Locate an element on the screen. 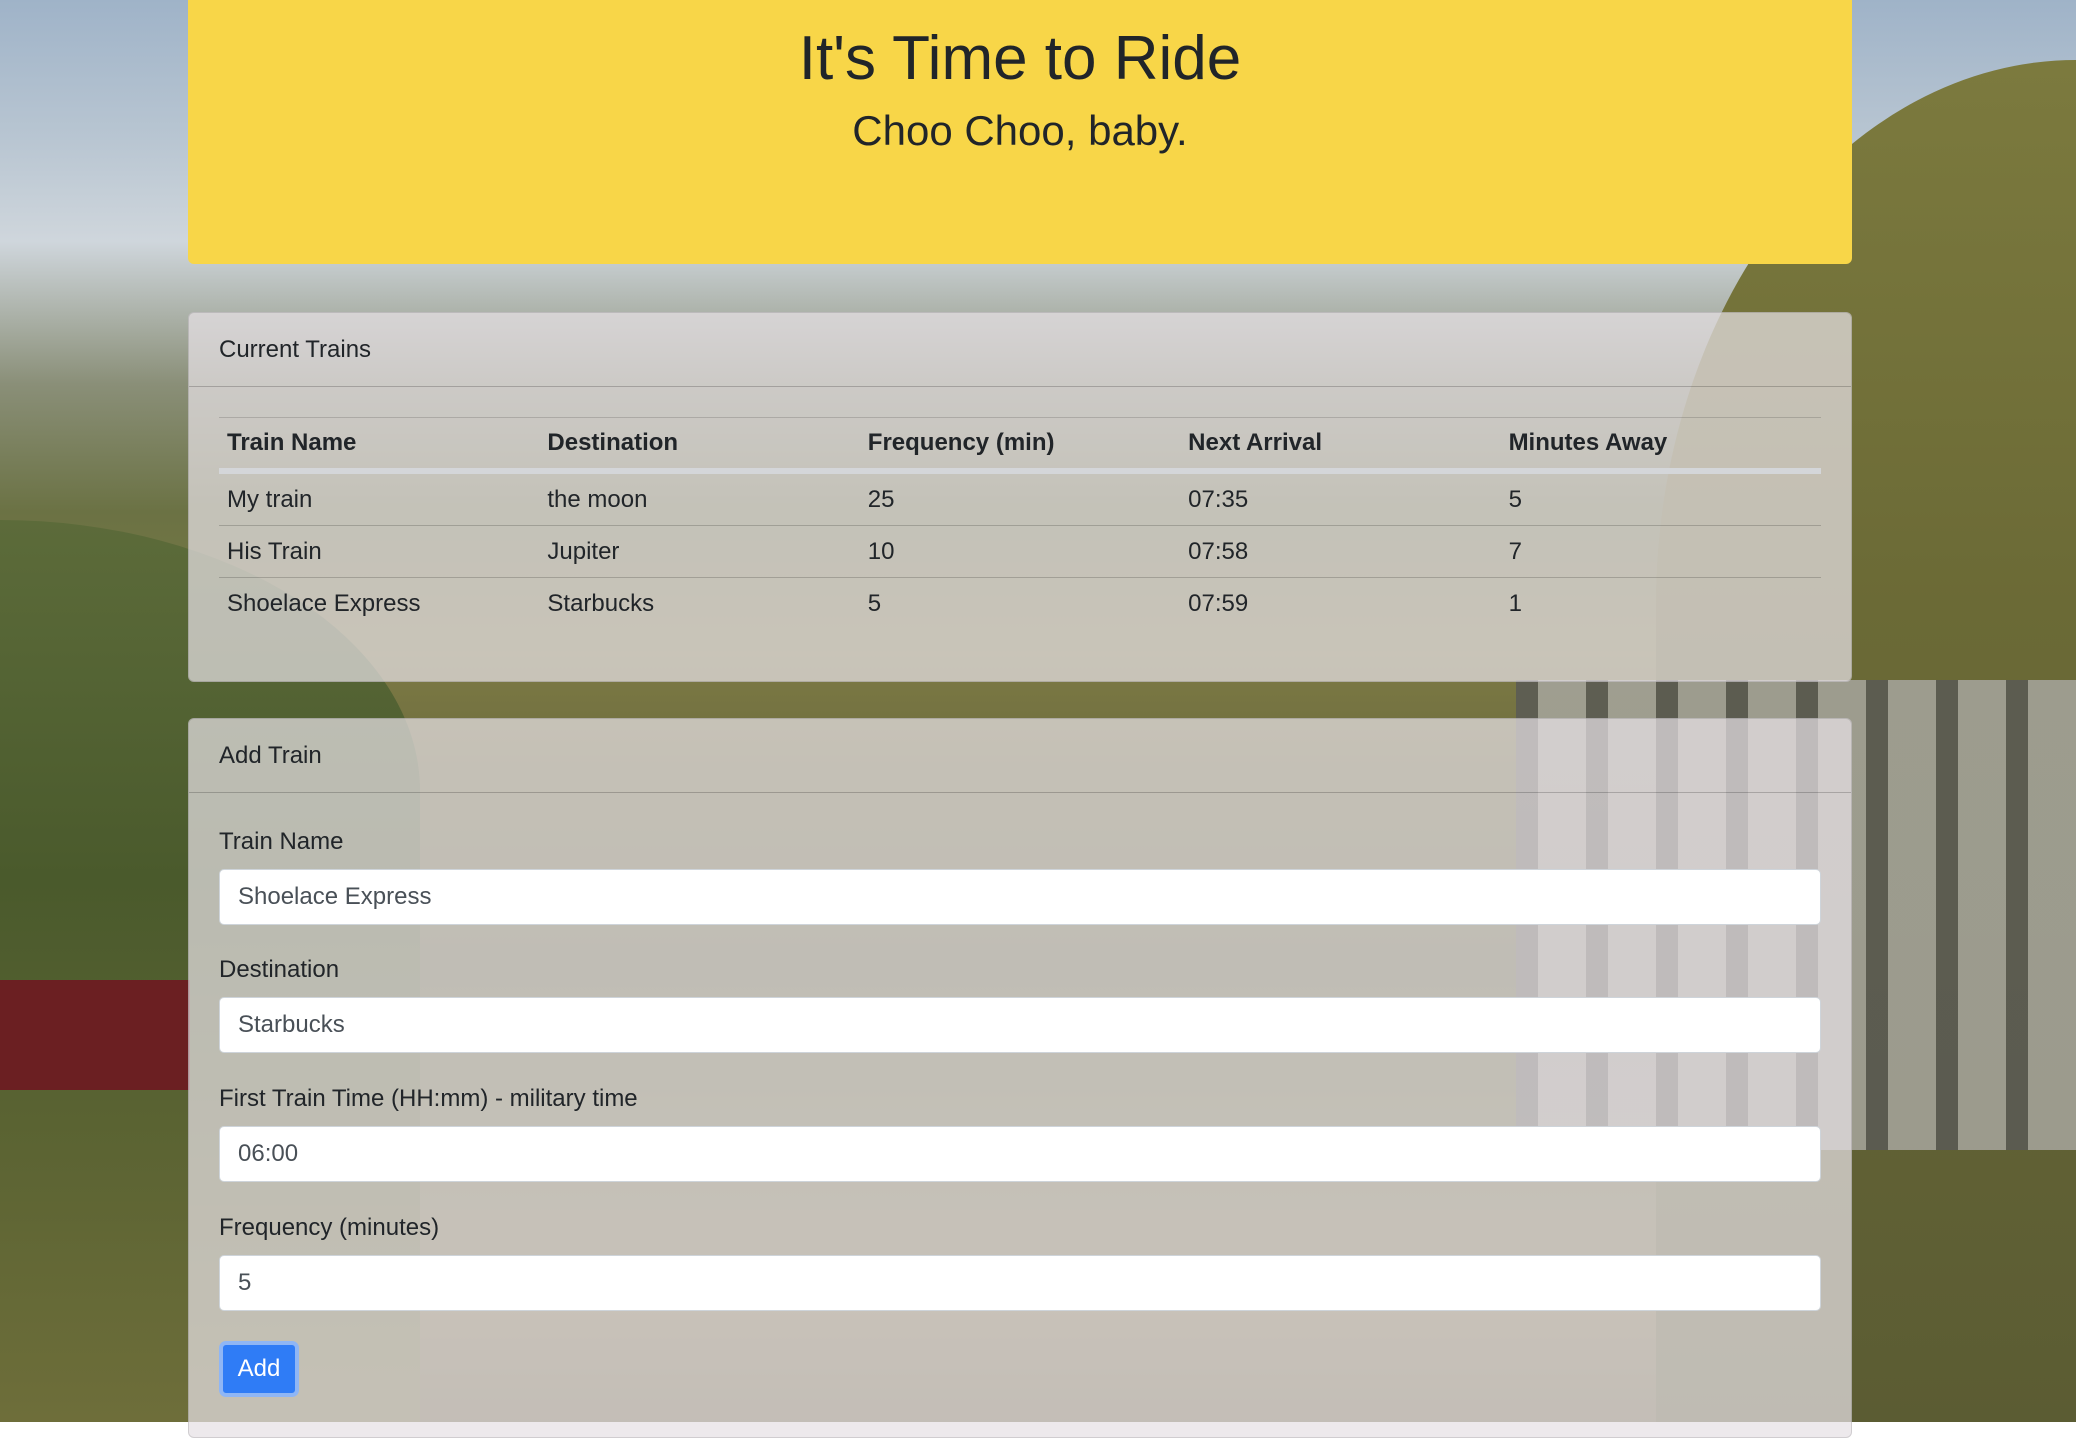  first-train-time-label: First Train Time (HH:mm) - military time is located at coordinates (428, 1098).